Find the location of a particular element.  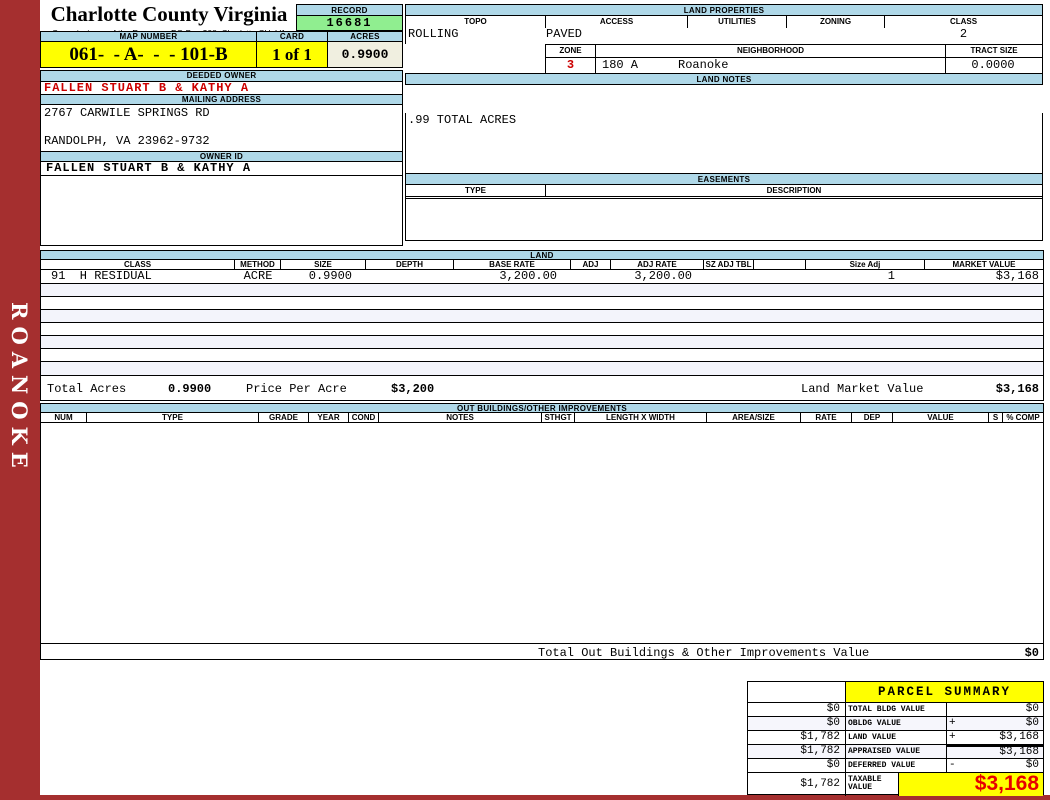

easements-header-row: TYPE DESCRIPTION is located at coordinates (724, 191).